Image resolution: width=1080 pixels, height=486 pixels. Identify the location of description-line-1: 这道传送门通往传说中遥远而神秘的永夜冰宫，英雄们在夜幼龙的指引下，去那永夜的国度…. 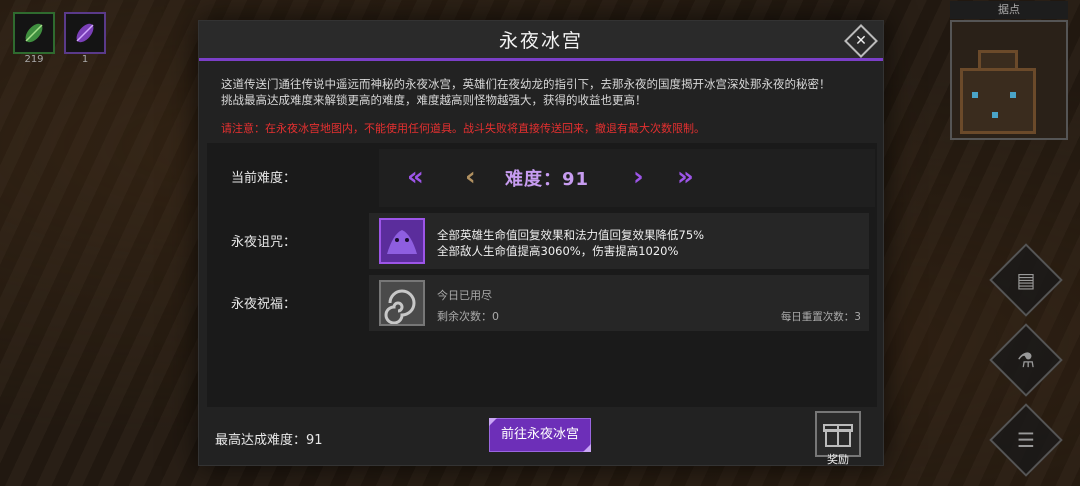
(526, 84).